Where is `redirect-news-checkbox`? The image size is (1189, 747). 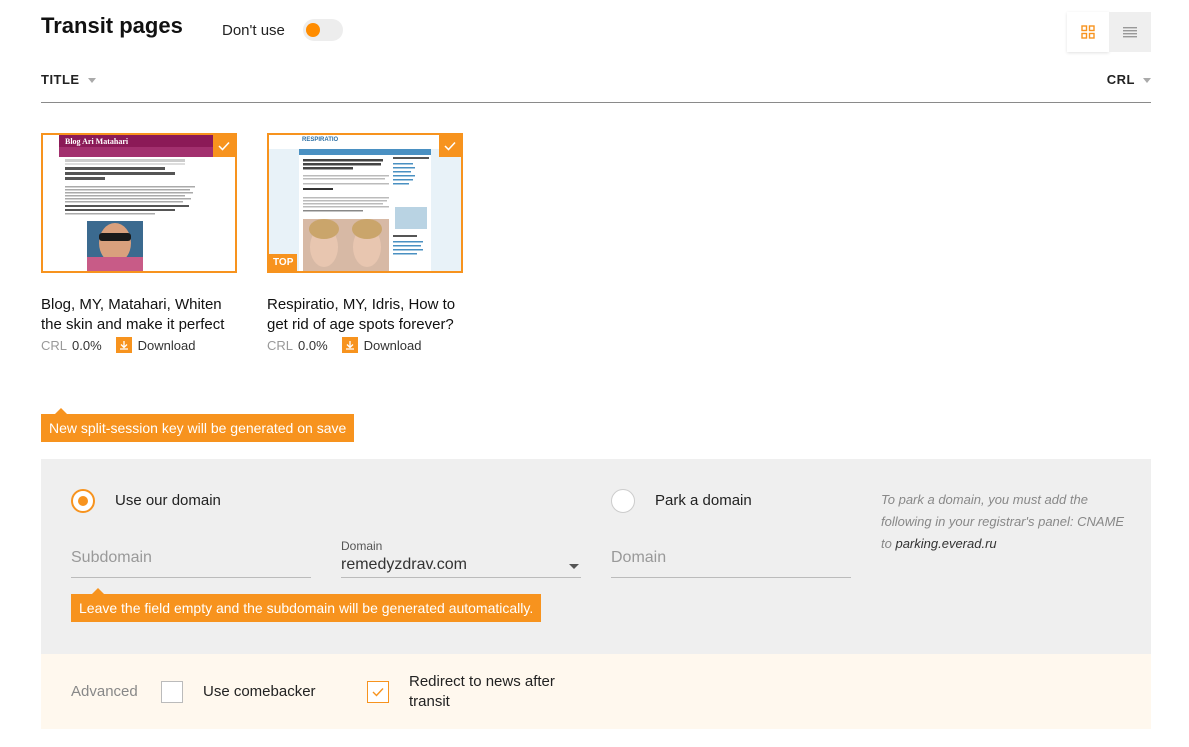 redirect-news-checkbox is located at coordinates (378, 692).